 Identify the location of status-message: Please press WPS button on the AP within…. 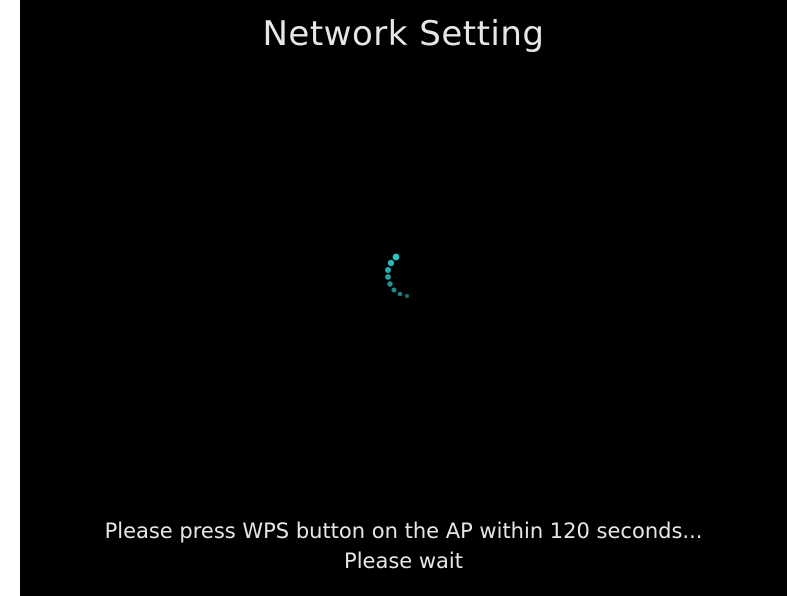
(403, 546).